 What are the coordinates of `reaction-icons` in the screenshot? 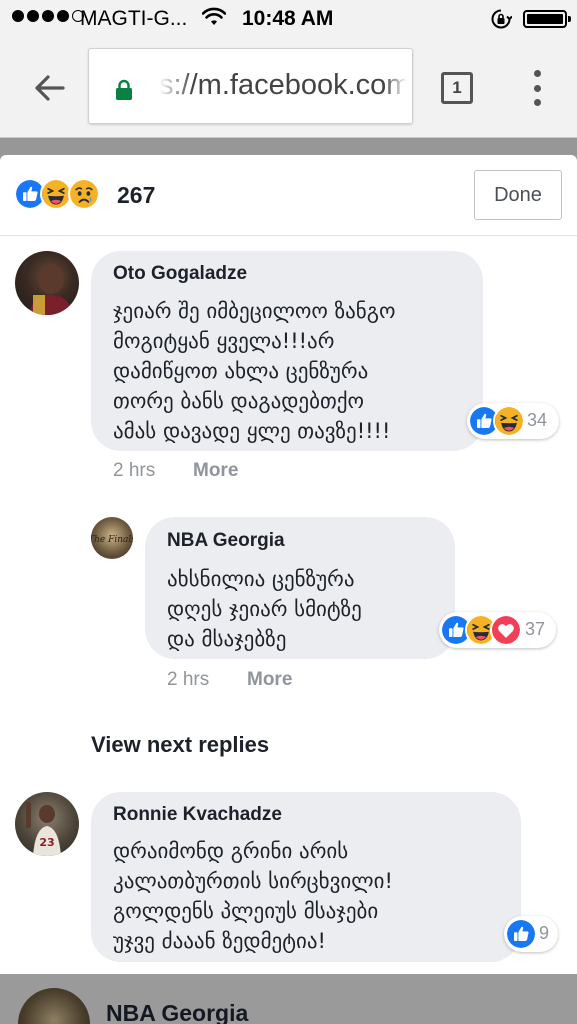 It's located at (60, 194).